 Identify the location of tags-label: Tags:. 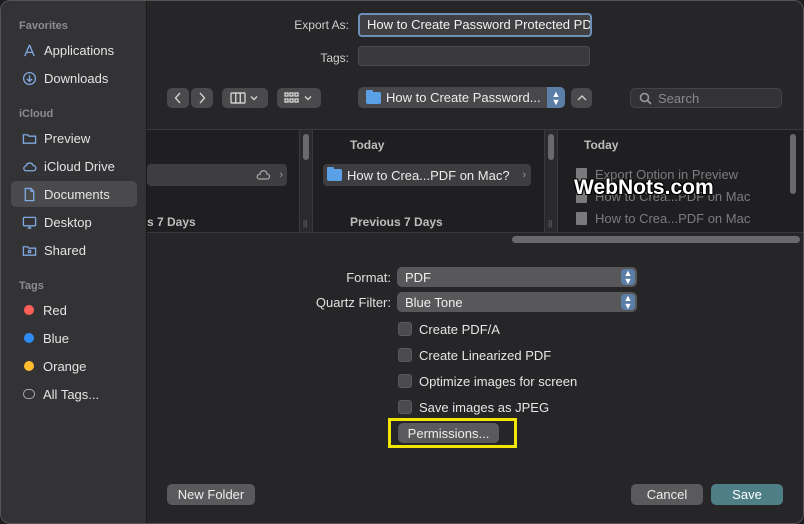
(334, 58).